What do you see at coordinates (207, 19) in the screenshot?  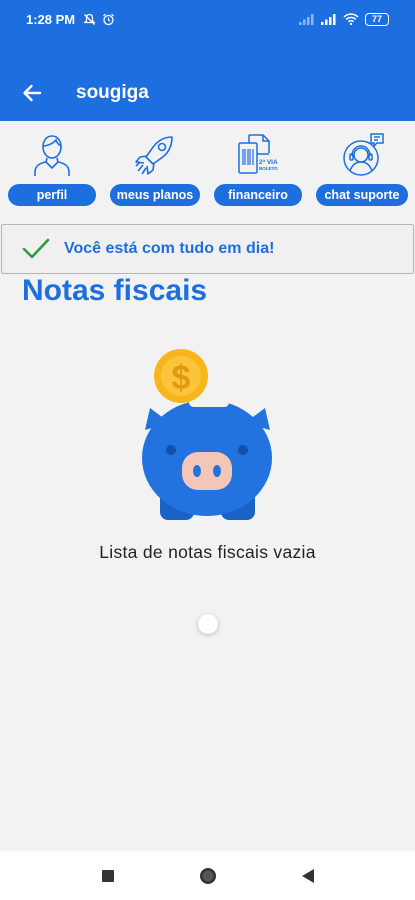 I see `status-bar: 1:28 PM 77` at bounding box center [207, 19].